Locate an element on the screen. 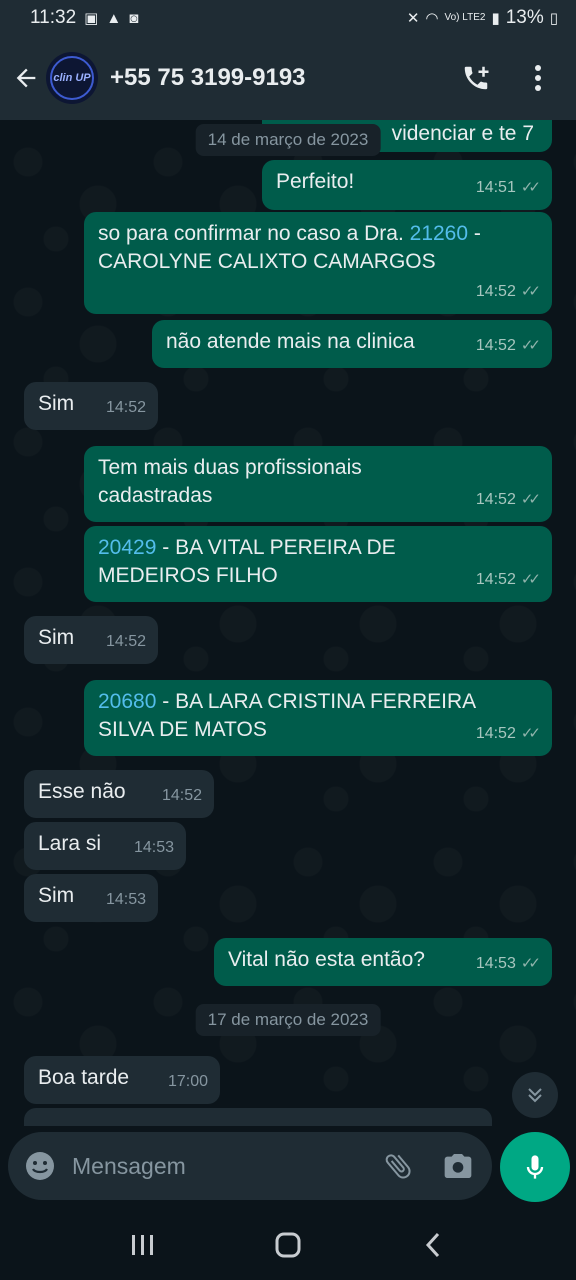 The height and width of the screenshot is (1280, 576). message-line: cadastradas is located at coordinates (155, 495).